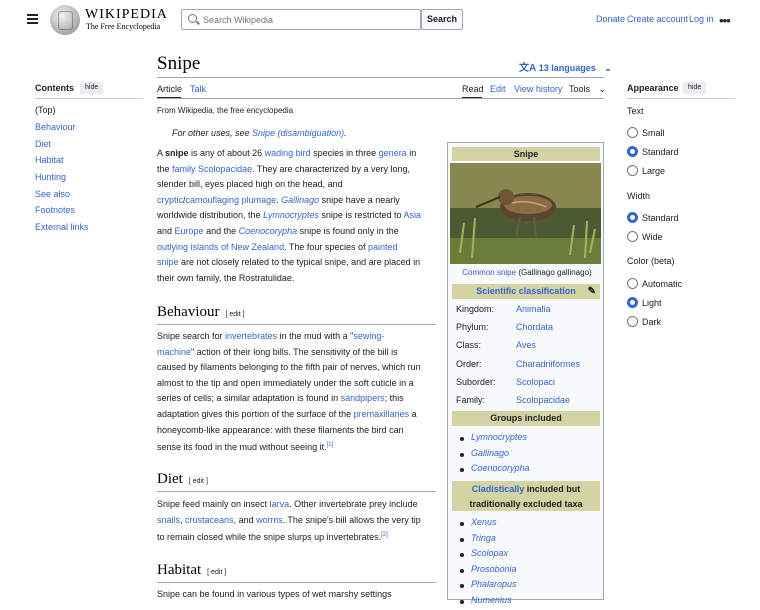  What do you see at coordinates (306, 19) in the screenshot?
I see `search-input` at bounding box center [306, 19].